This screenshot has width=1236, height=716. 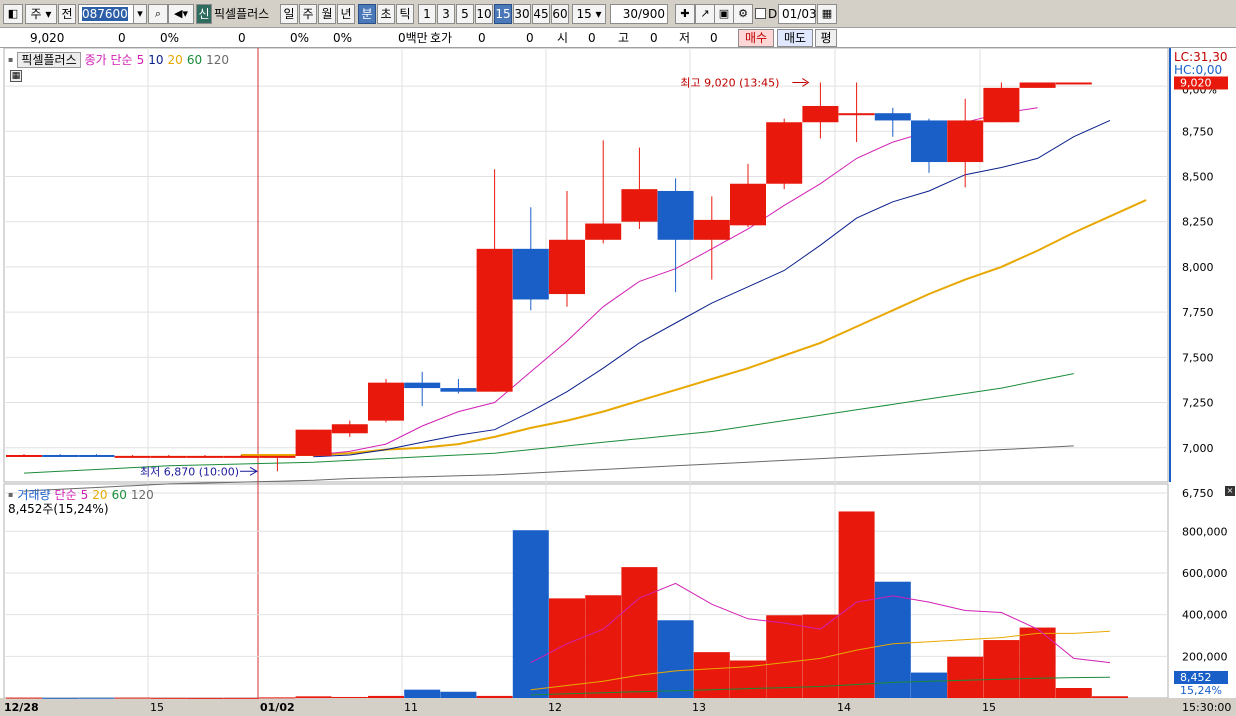 I want to click on price-tick-label: 6,750, so click(x=1198, y=493).